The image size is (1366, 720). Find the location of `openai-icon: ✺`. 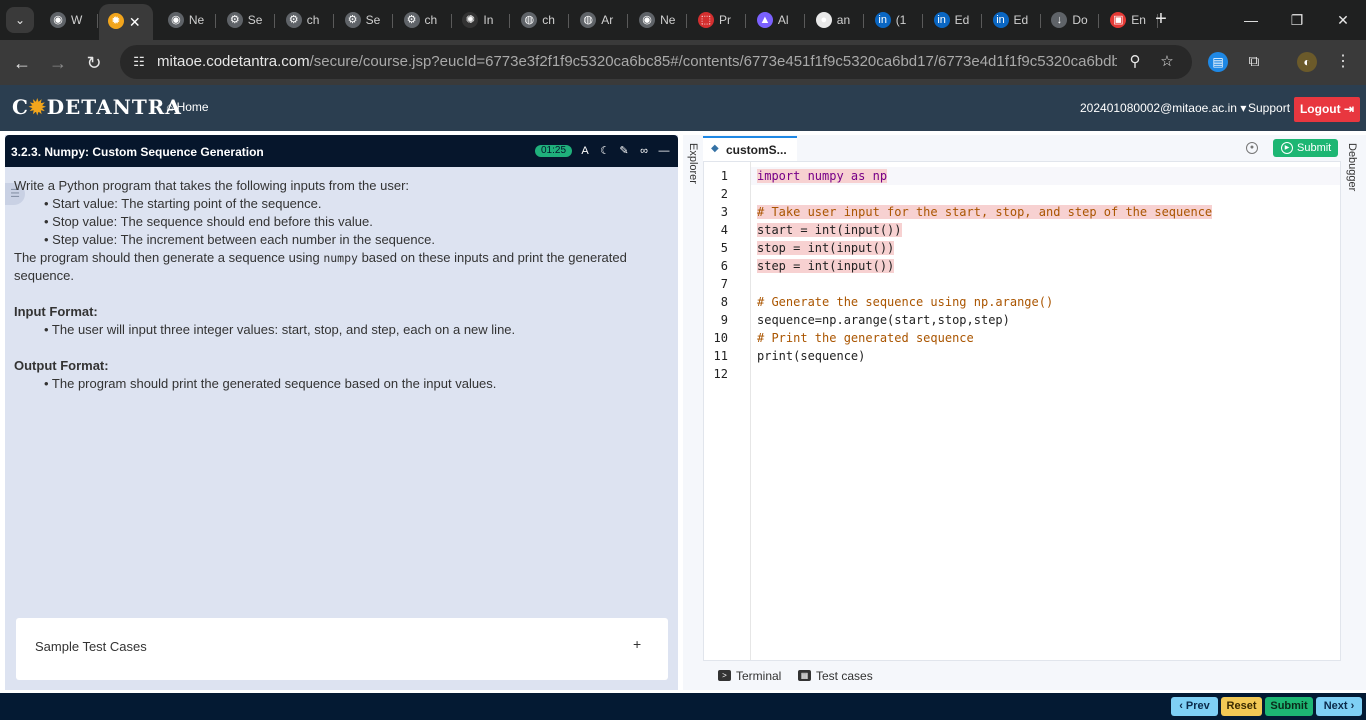

openai-icon: ✺ is located at coordinates (470, 20).